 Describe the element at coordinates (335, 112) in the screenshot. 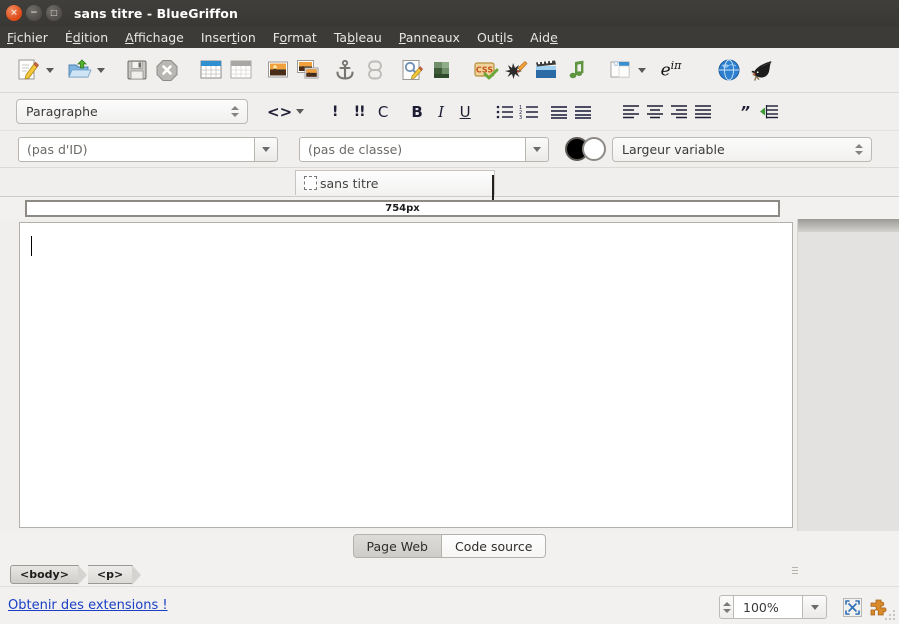

I see `emphasis-button: !` at that location.